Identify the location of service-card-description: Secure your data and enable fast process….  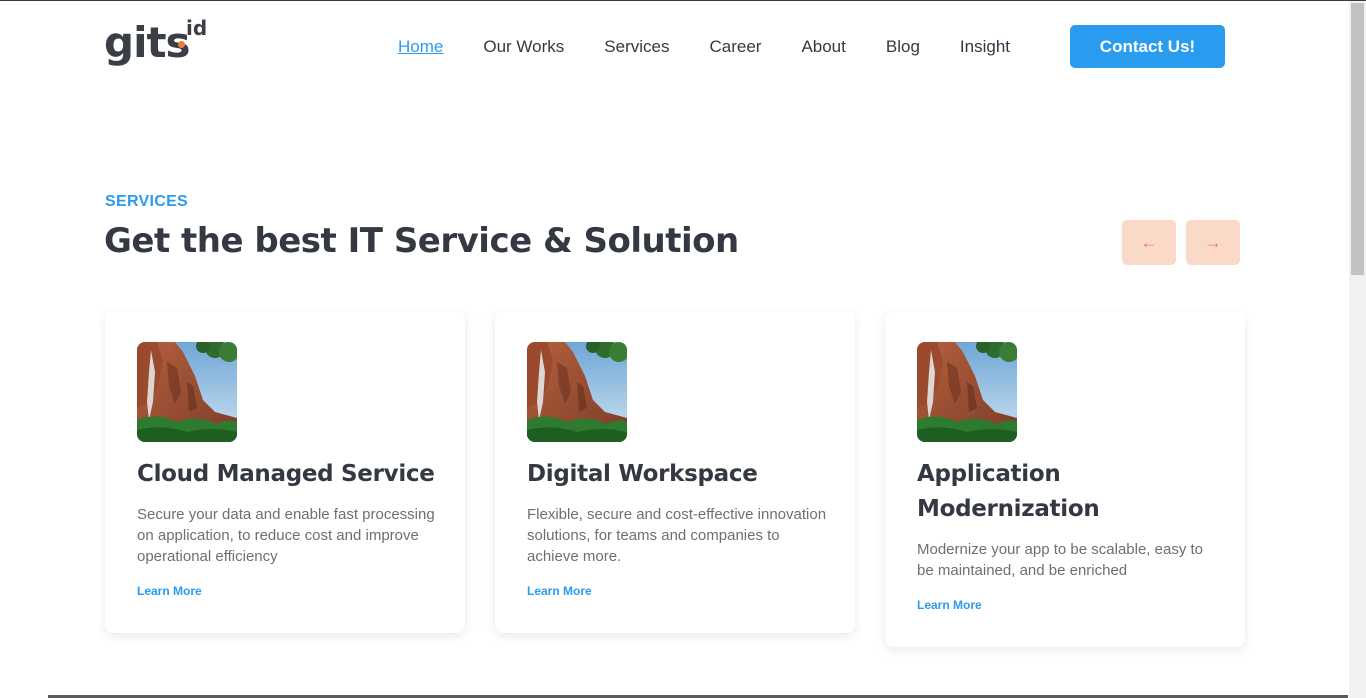
(286, 535).